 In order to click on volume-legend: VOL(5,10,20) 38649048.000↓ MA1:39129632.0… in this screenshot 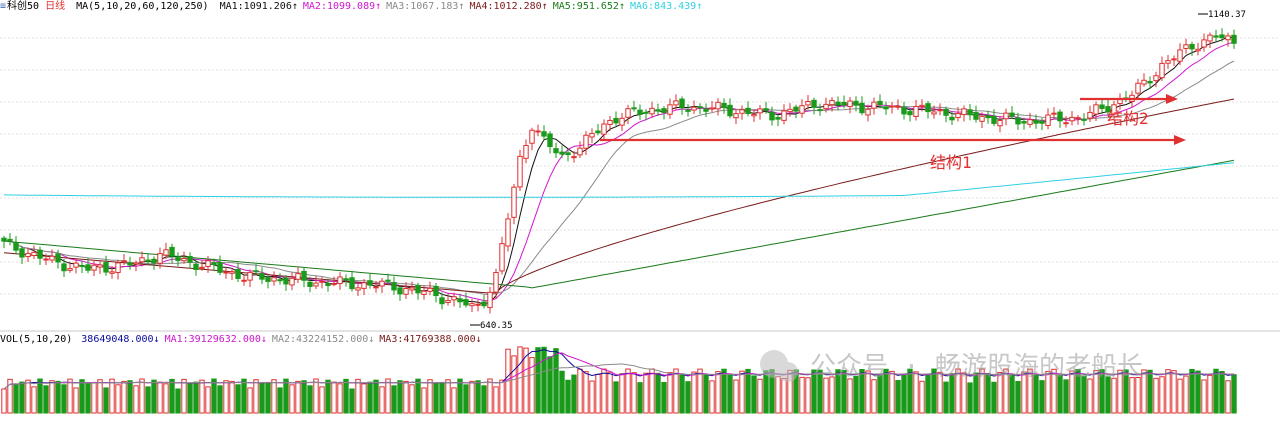, I will do `click(246, 340)`.